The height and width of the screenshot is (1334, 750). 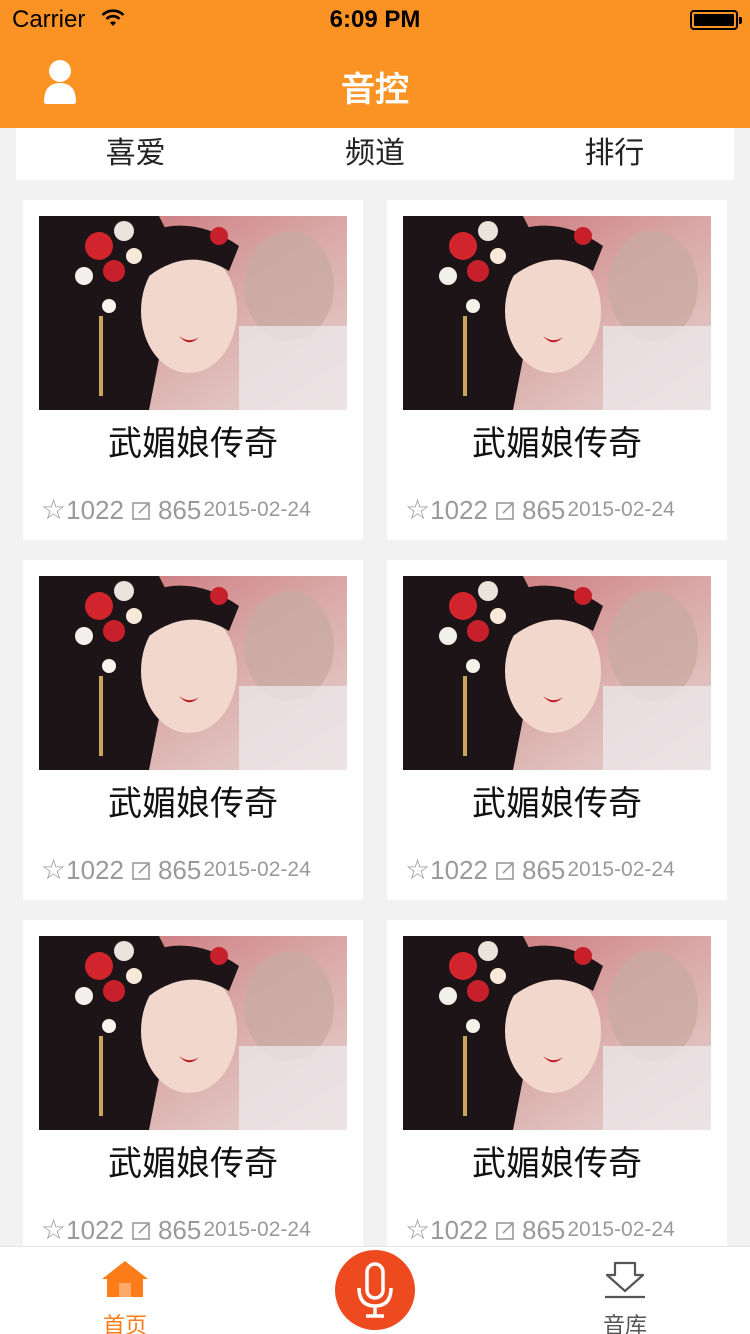 I want to click on page-title: 音控, so click(x=375, y=90).